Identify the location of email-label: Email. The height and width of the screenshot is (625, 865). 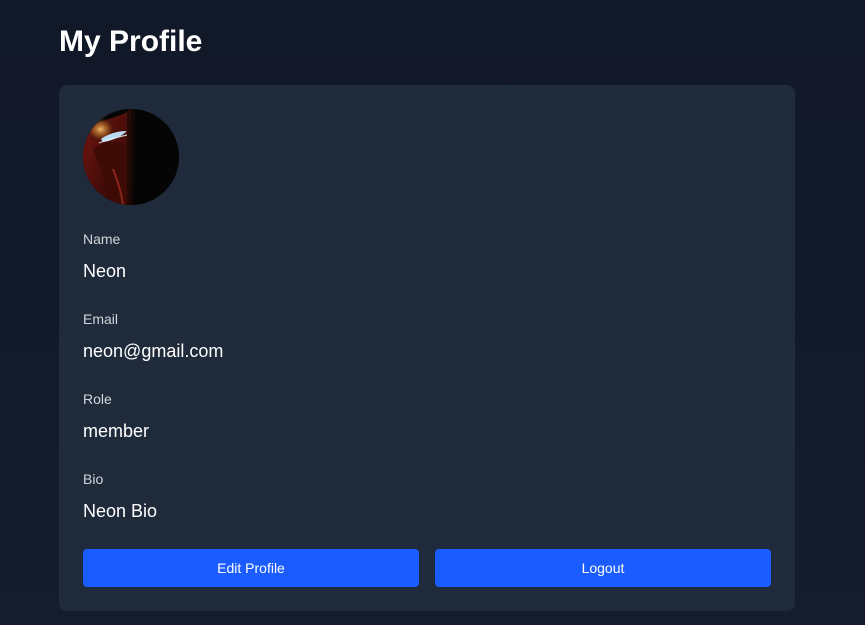
(101, 319).